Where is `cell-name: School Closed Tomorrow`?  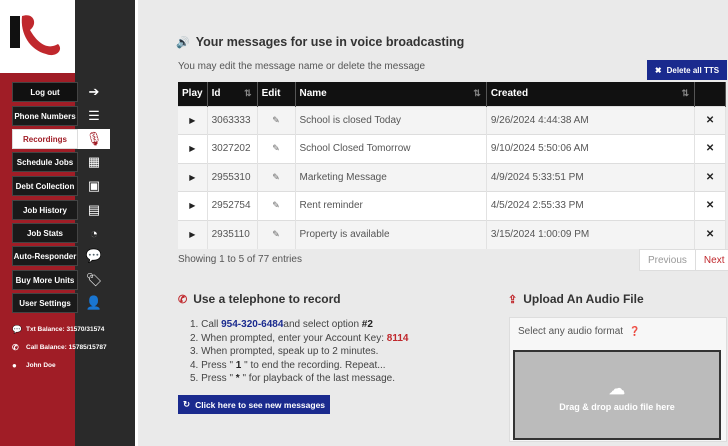
cell-name: School Closed Tomorrow is located at coordinates (391, 148).